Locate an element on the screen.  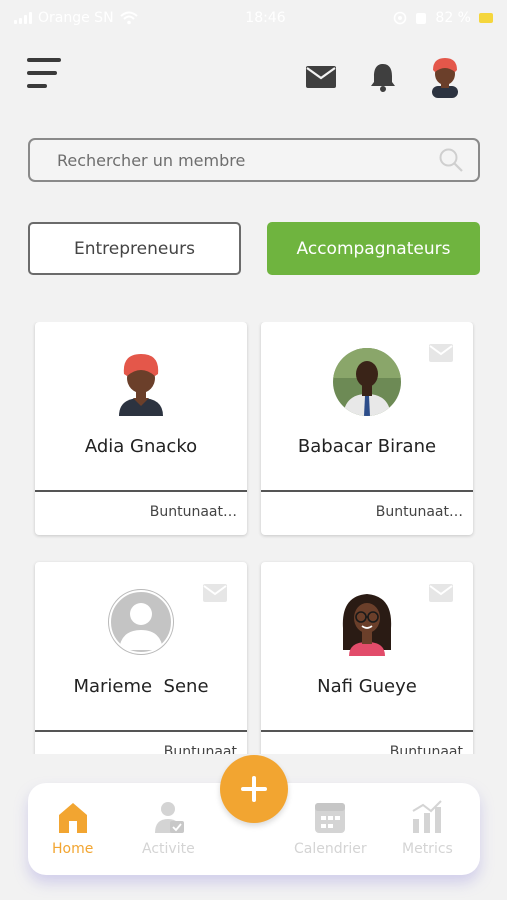
hamburger-menu-icon is located at coordinates (45, 75).